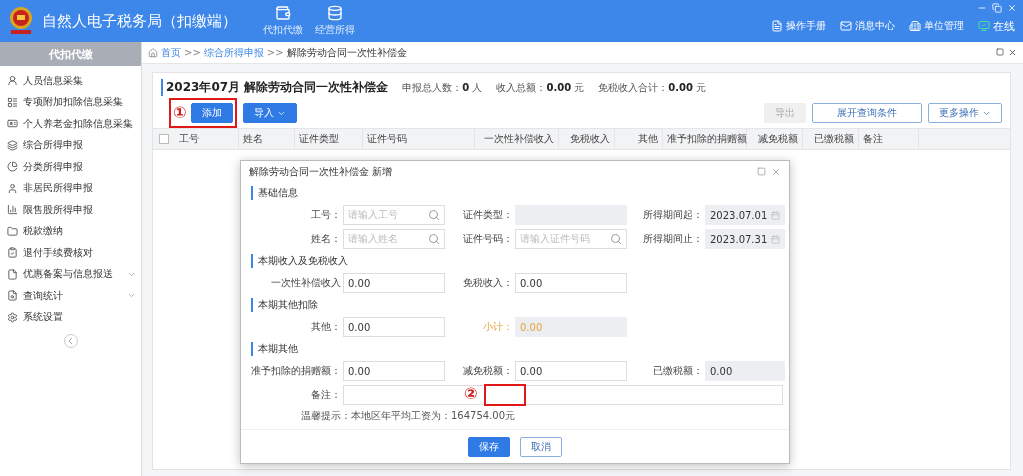  Describe the element at coordinates (296, 371) in the screenshot. I see `field-label: 准予扣除的捐赠额：` at that location.